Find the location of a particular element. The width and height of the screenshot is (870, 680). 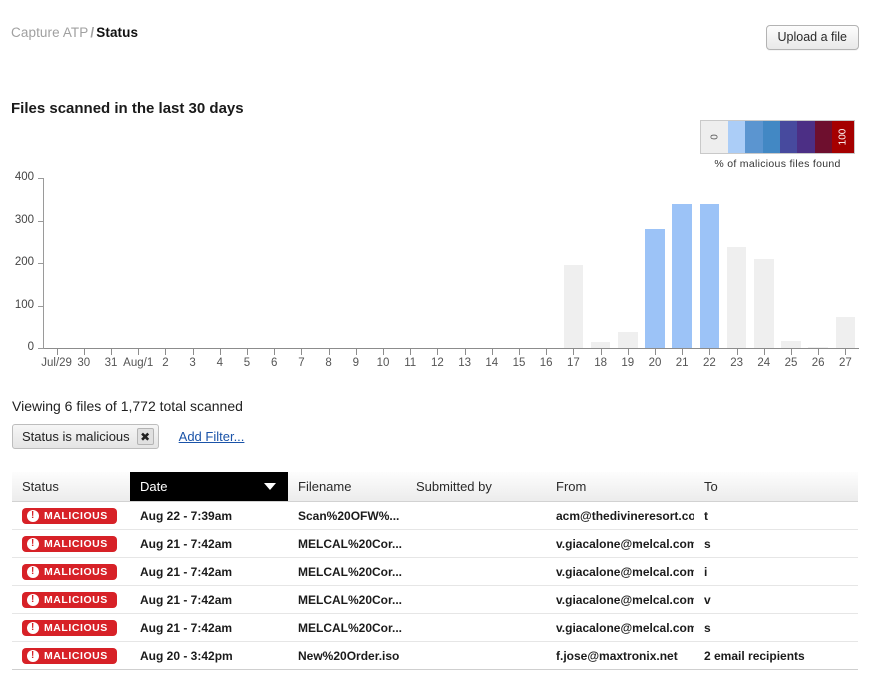

x-axis-label: 3 is located at coordinates (192, 363).